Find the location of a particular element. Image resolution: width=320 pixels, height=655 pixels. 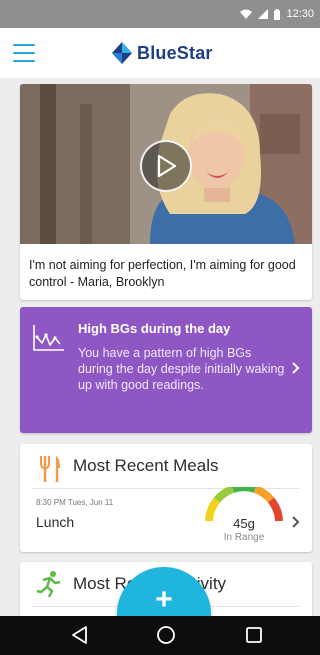

back-triangle-icon is located at coordinates (80, 635).